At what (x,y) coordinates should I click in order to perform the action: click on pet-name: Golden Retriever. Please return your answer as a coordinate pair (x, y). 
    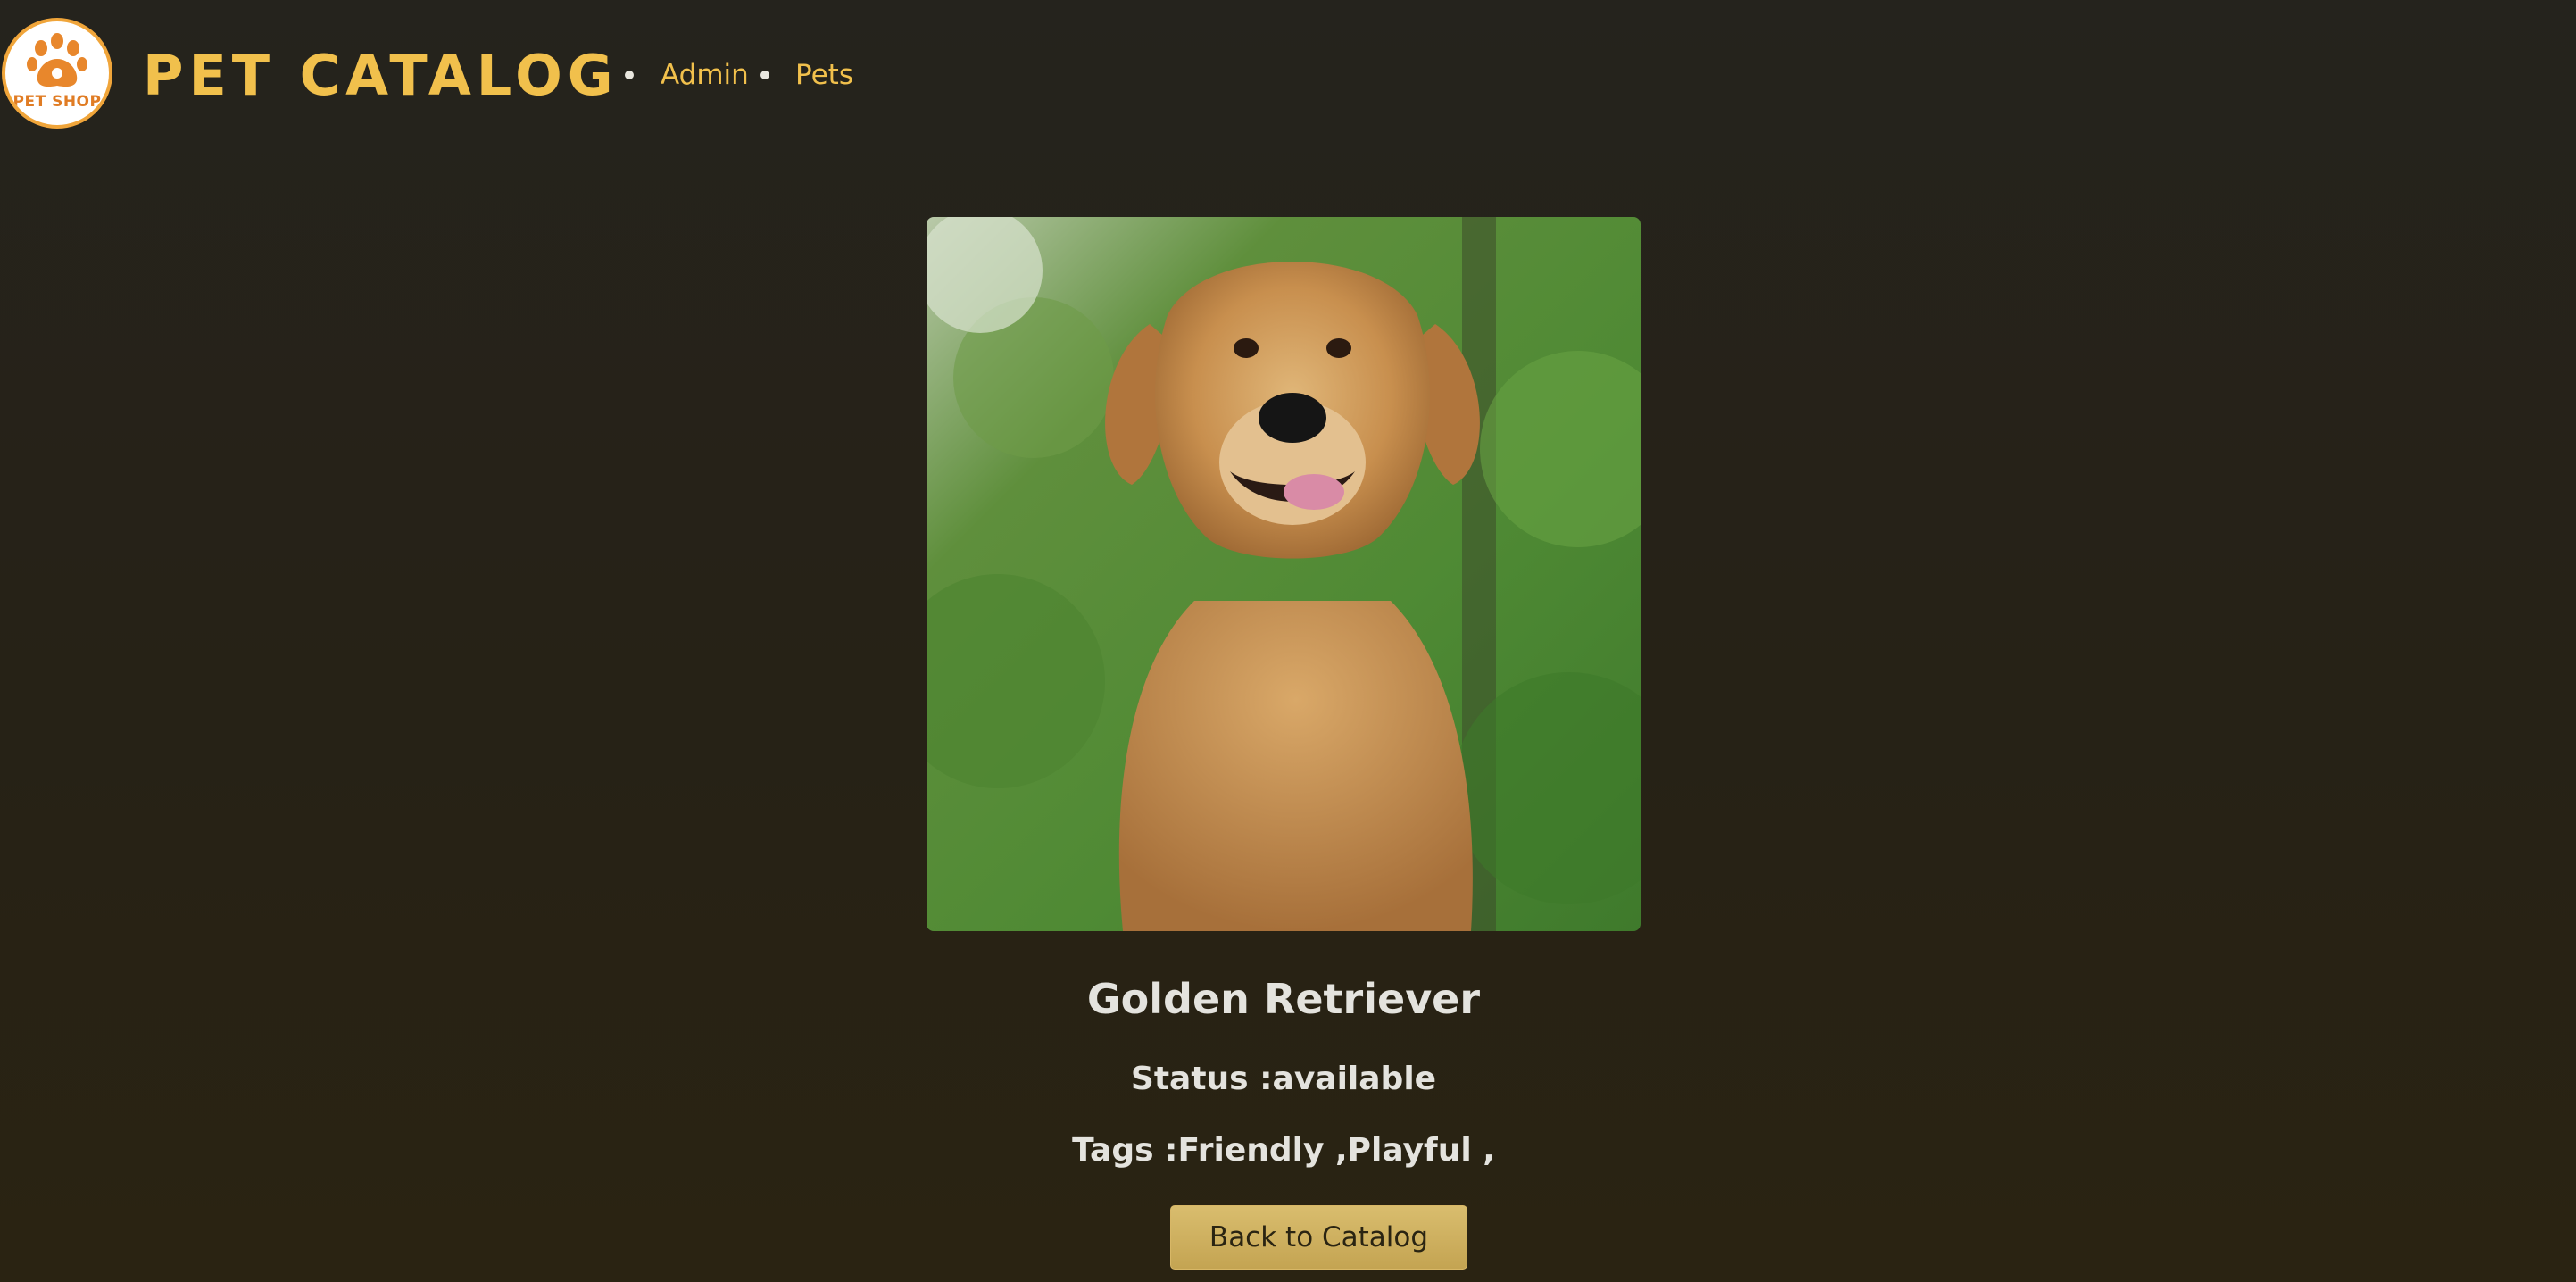
    Looking at the image, I should click on (1283, 999).